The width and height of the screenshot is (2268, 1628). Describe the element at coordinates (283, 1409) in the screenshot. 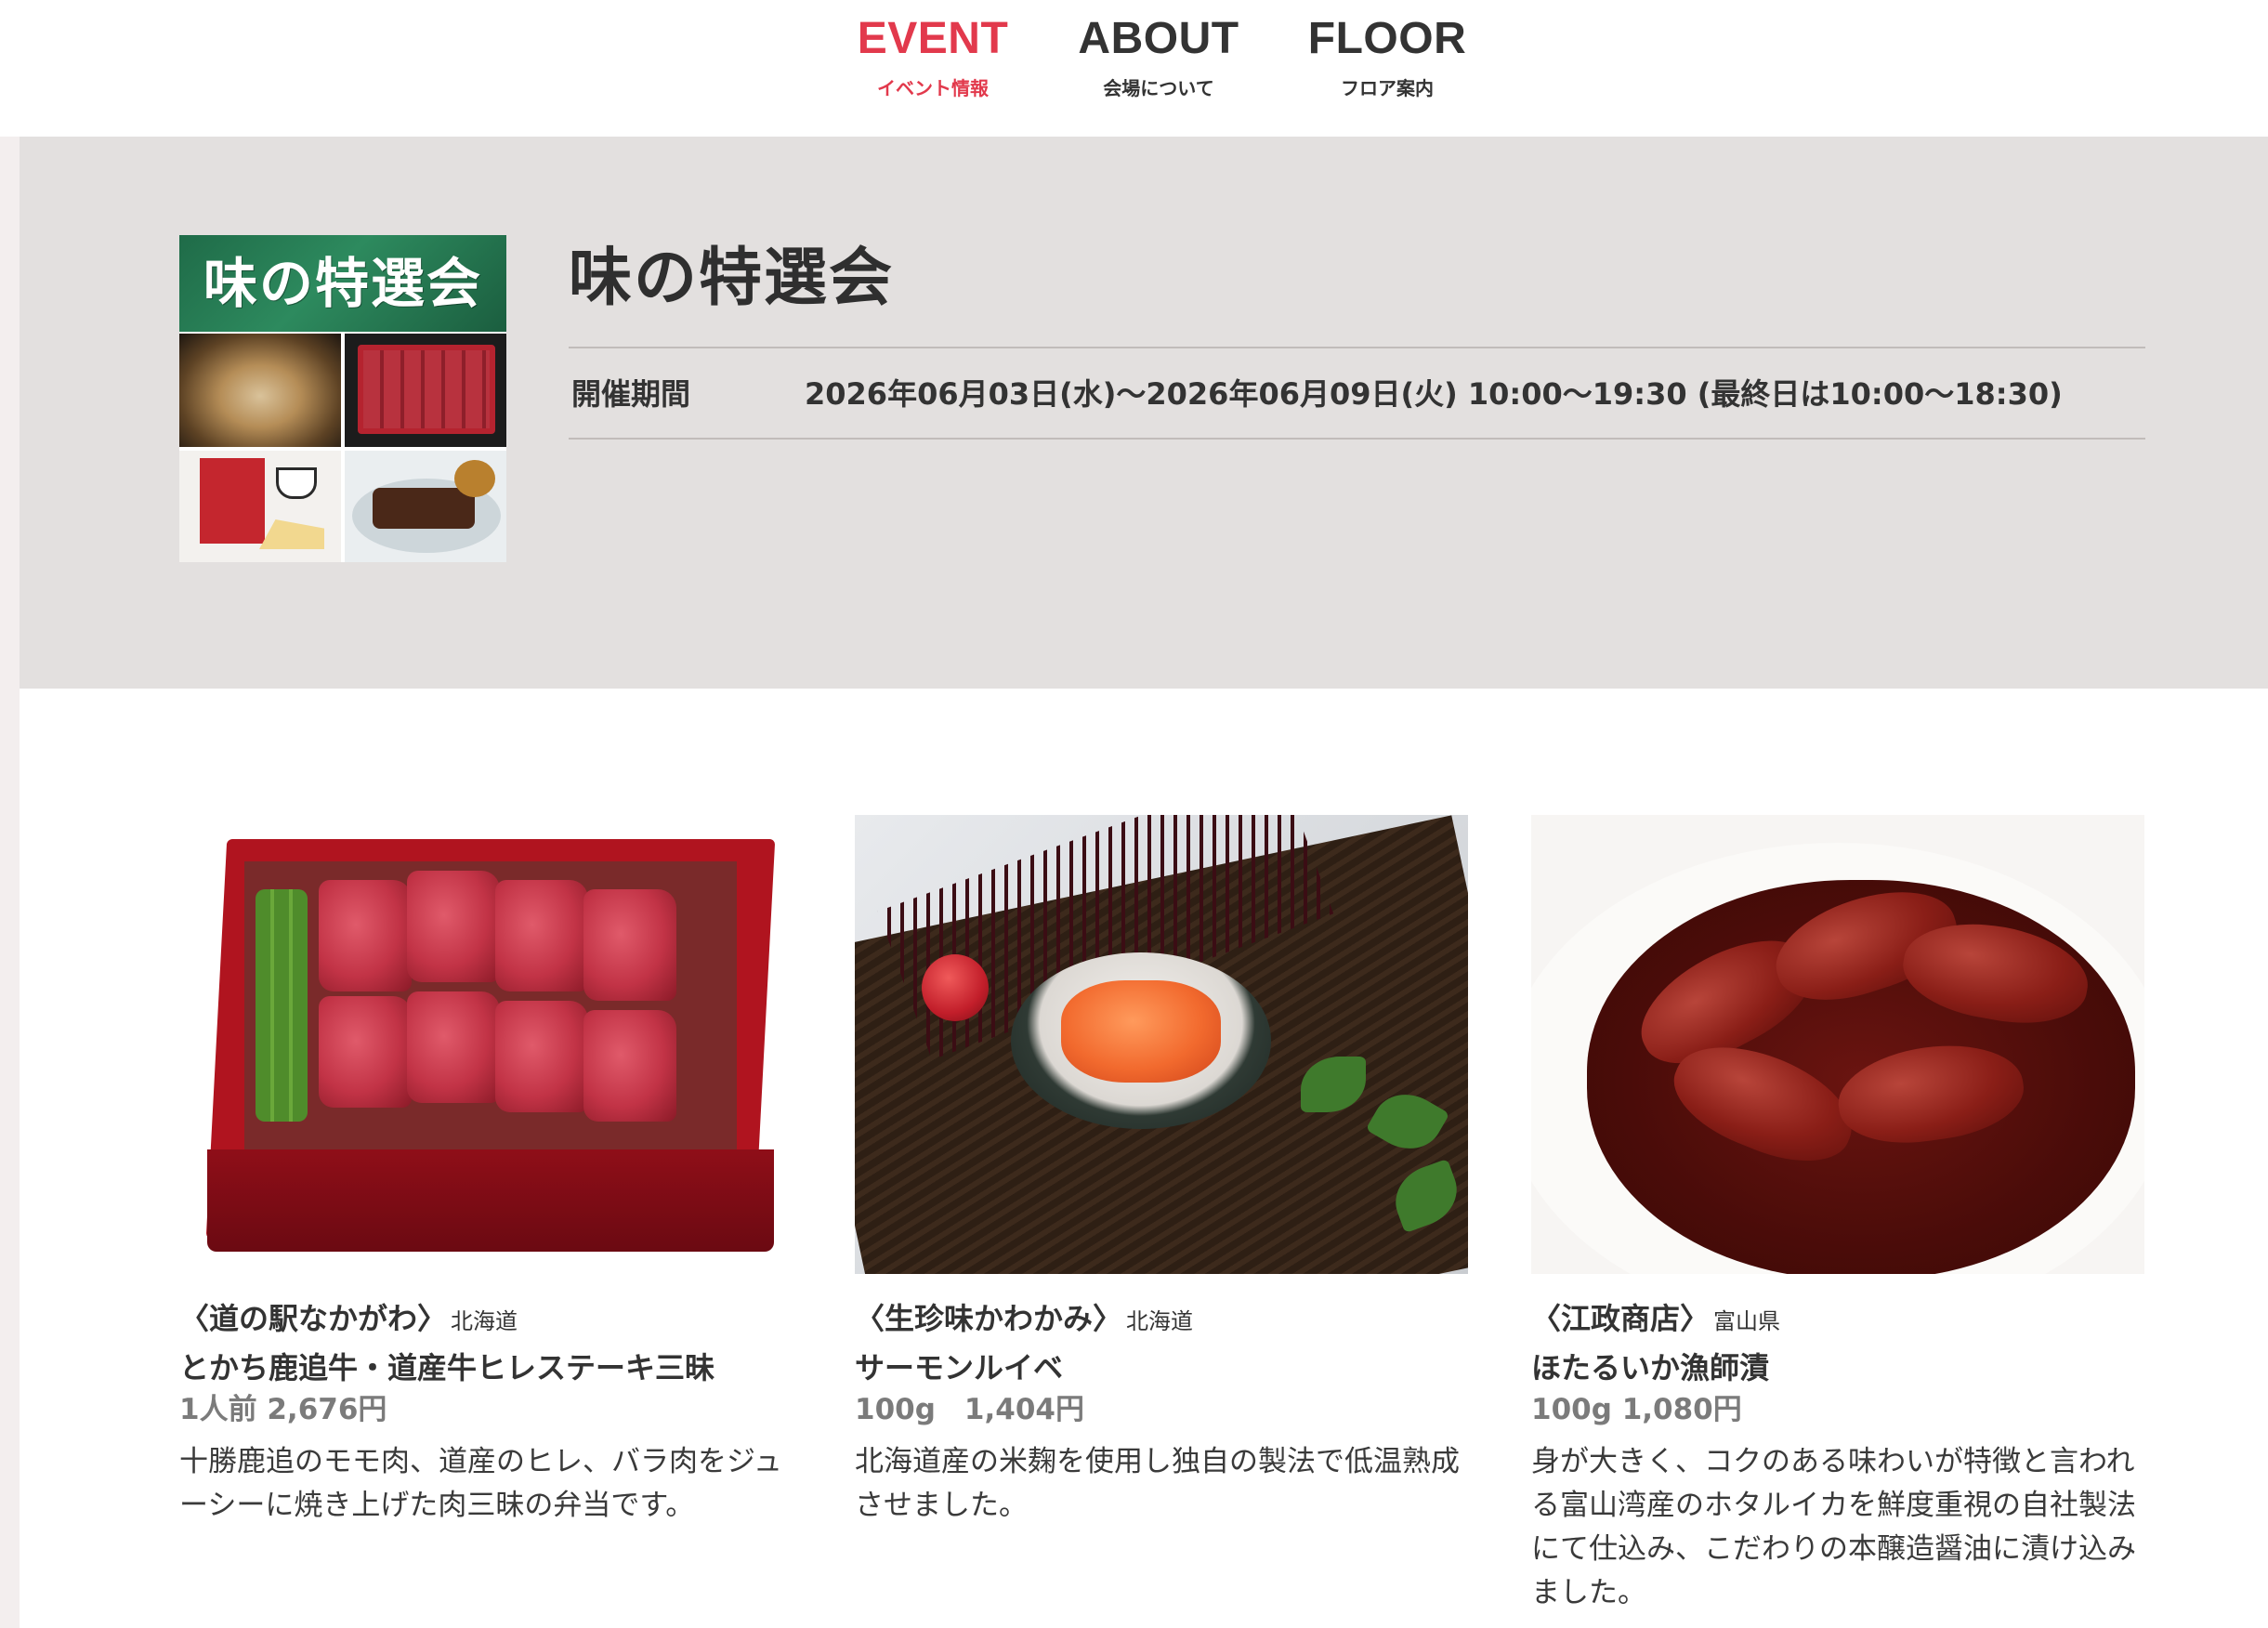

I see `product-price: 1人前 2,676円` at that location.